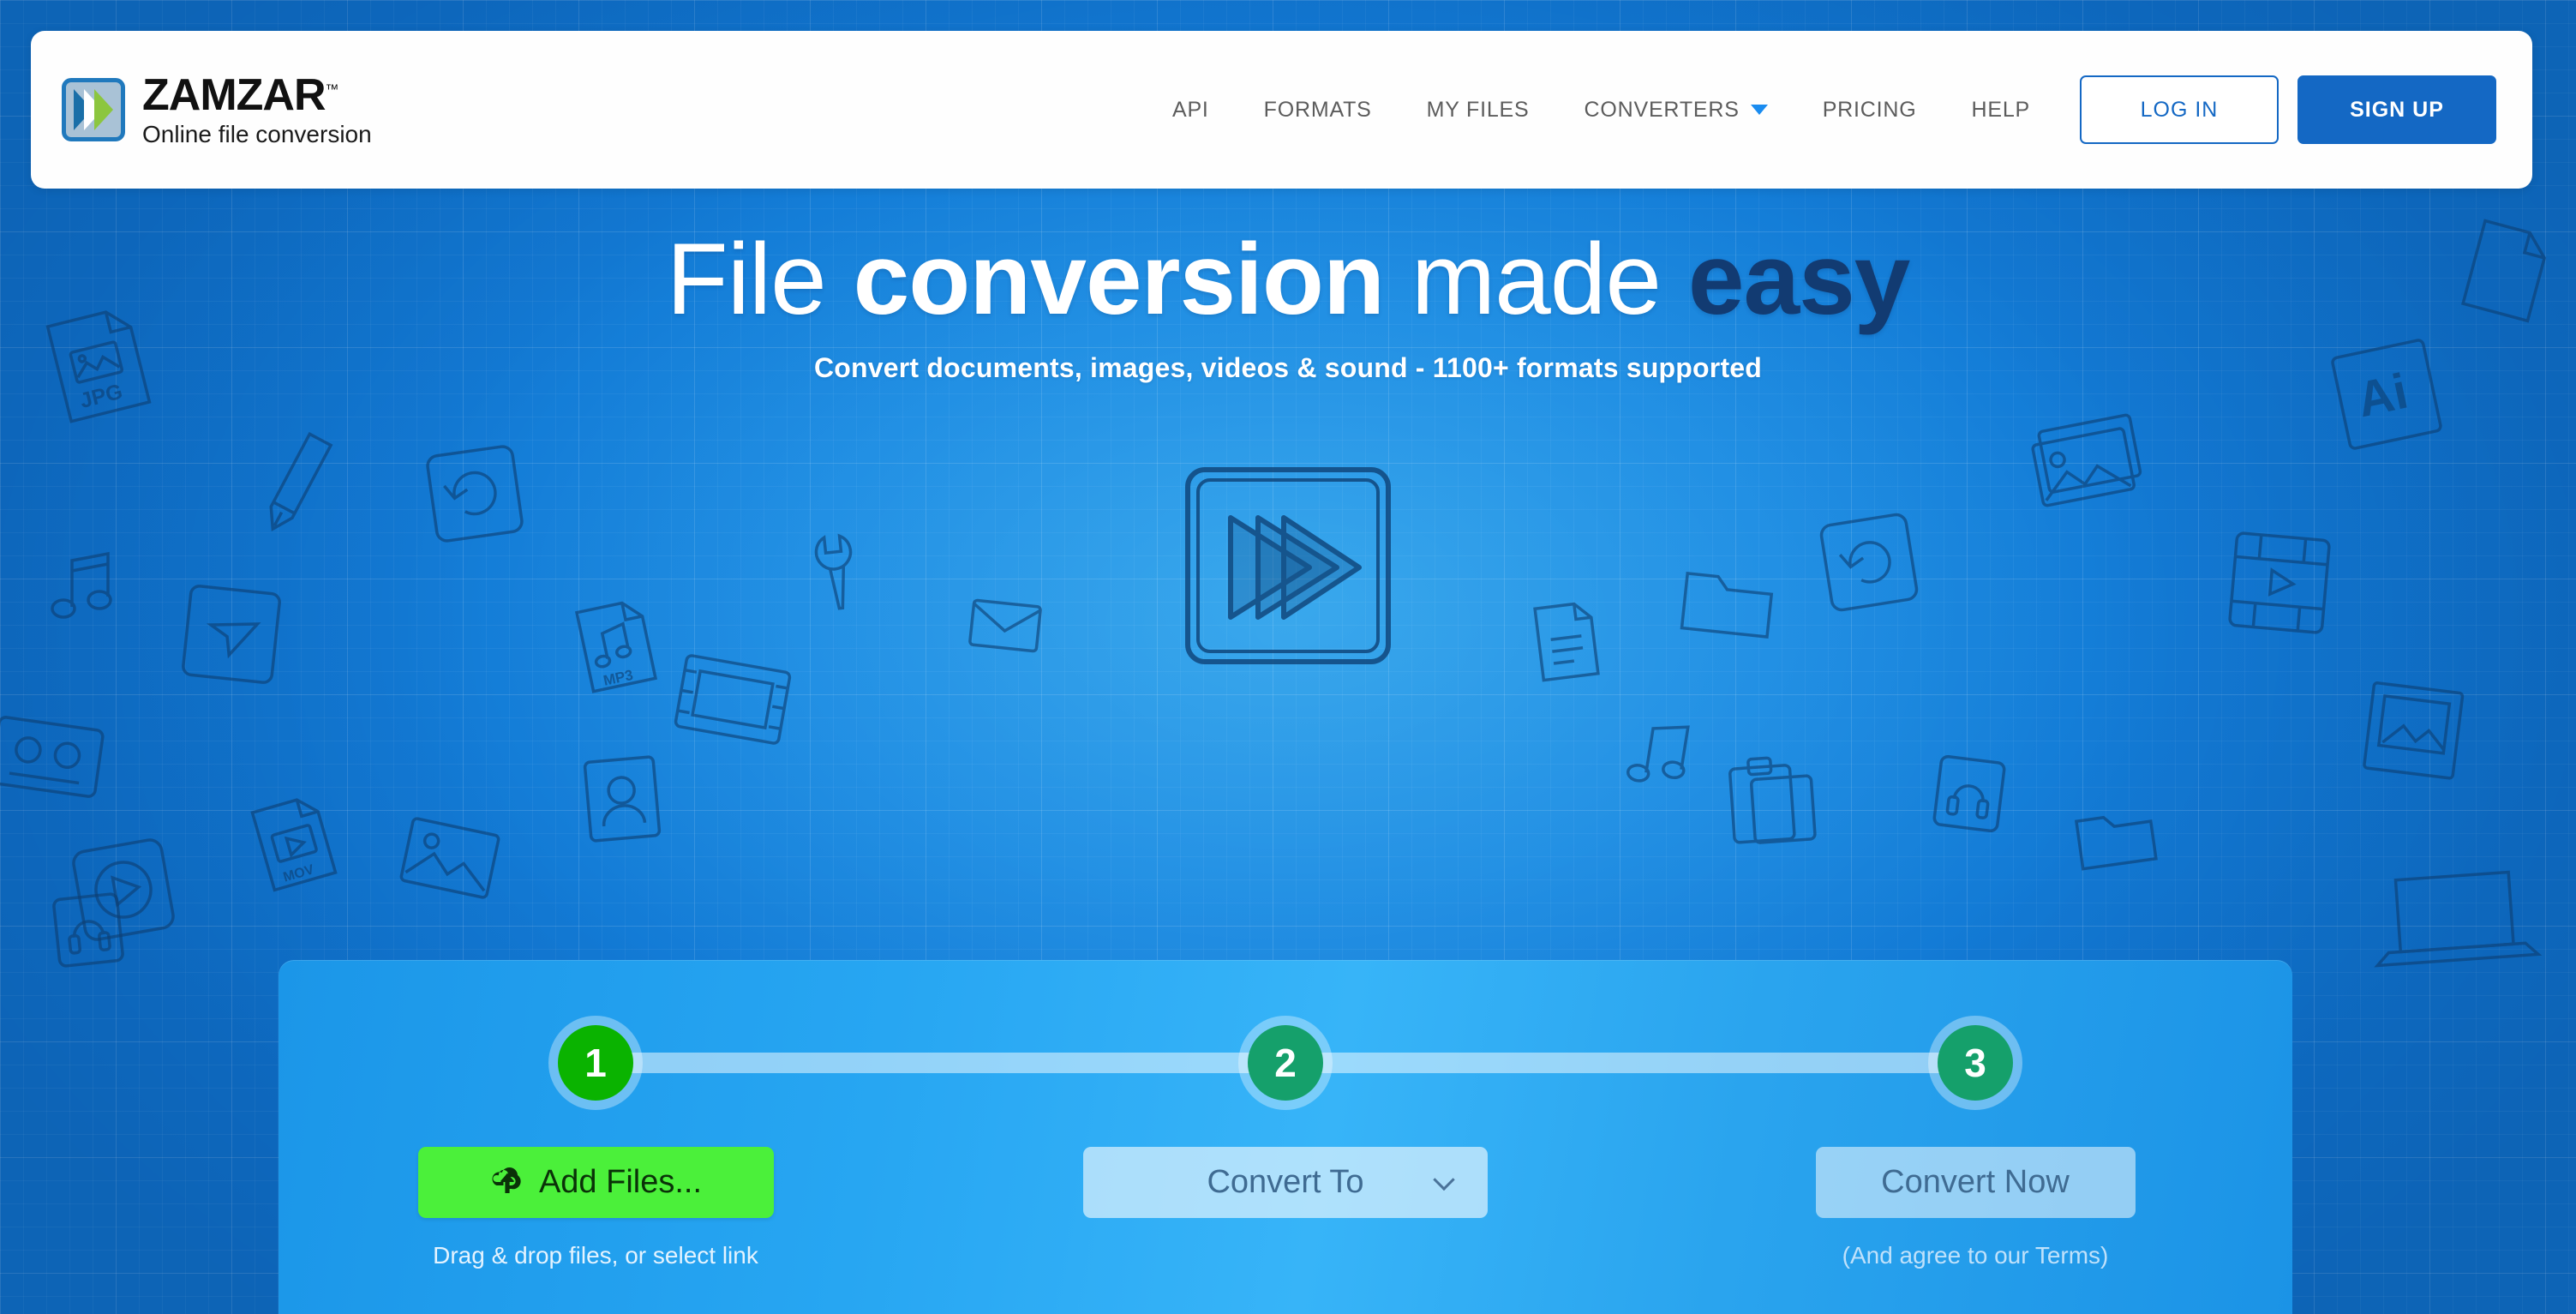 The width and height of the screenshot is (2576, 1314). I want to click on nav-pricing: PRICING, so click(1869, 111).